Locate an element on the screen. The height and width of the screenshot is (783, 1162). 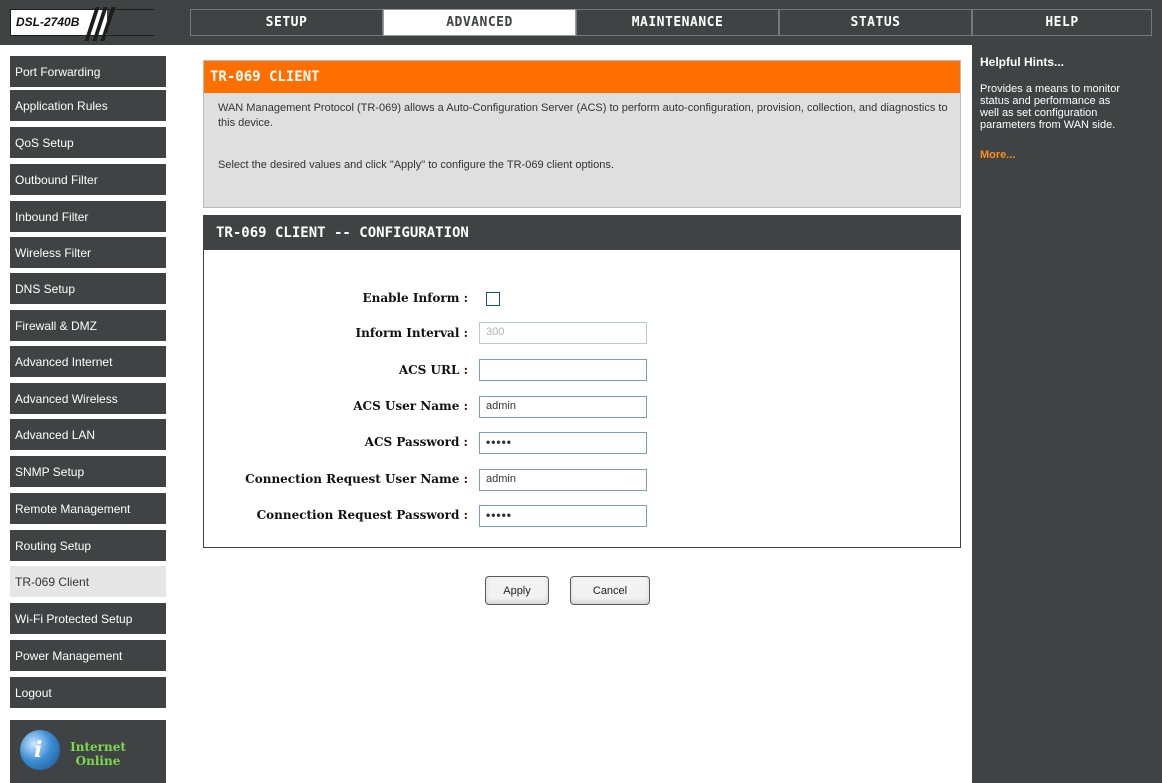
sidebar-item-inbound-filter: Inbound Filter is located at coordinates (88, 217).